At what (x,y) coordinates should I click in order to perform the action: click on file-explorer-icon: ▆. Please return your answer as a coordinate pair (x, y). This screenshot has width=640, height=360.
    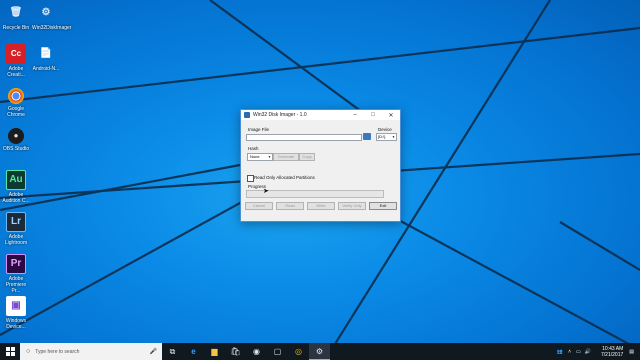
    Looking at the image, I should click on (214, 351).